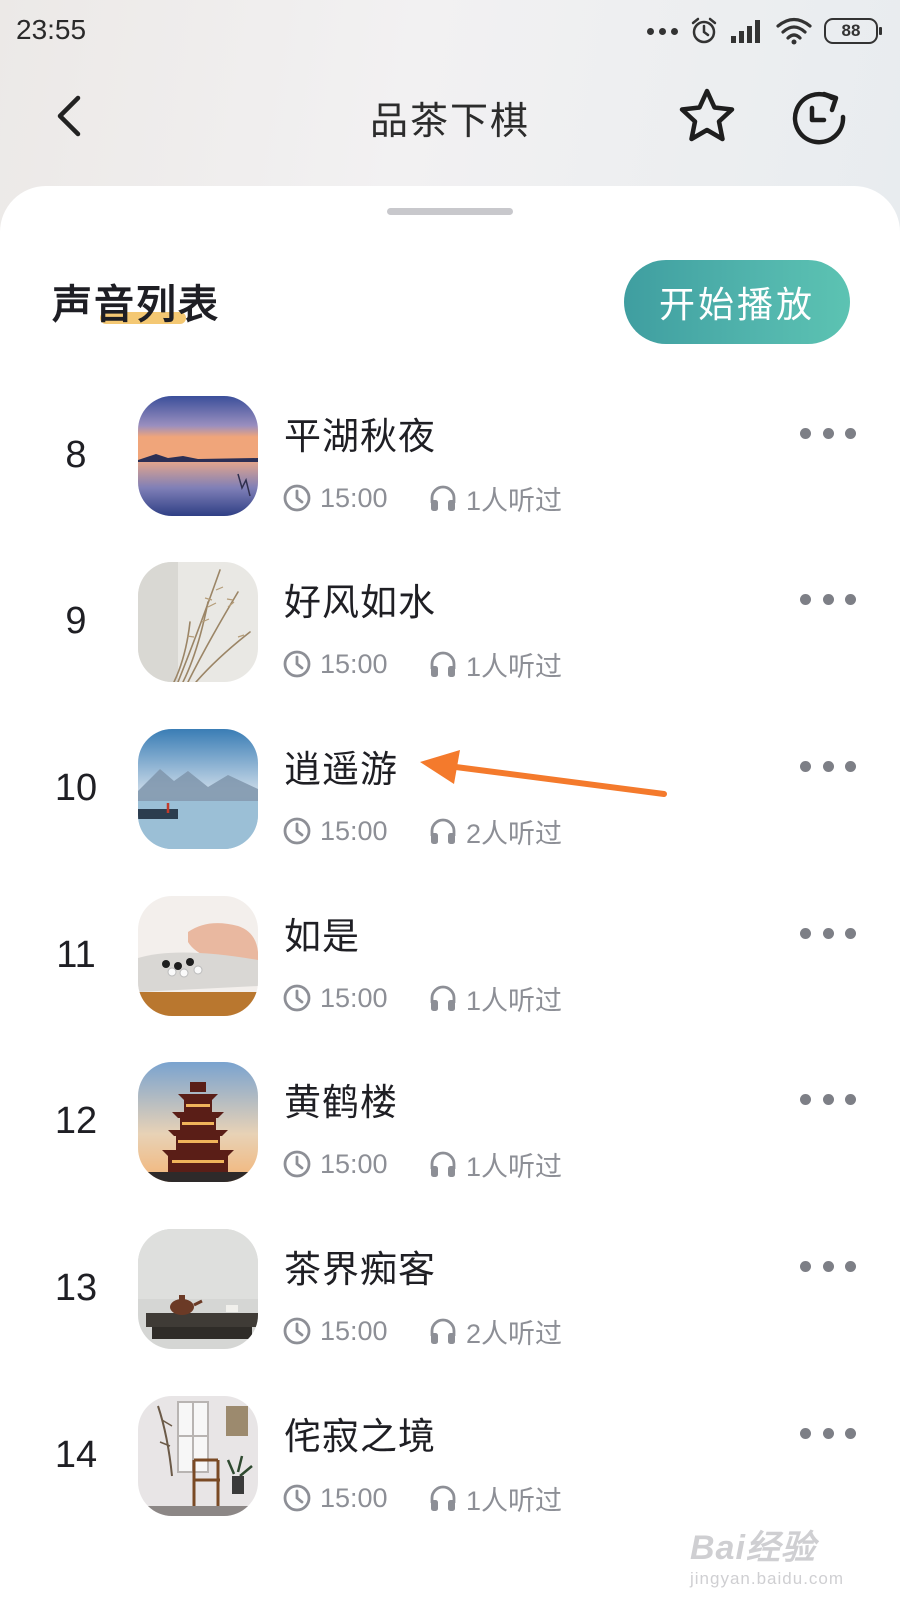 This screenshot has width=900, height=1600. Describe the element at coordinates (764, 31) in the screenshot. I see `status-icons: 88` at that location.